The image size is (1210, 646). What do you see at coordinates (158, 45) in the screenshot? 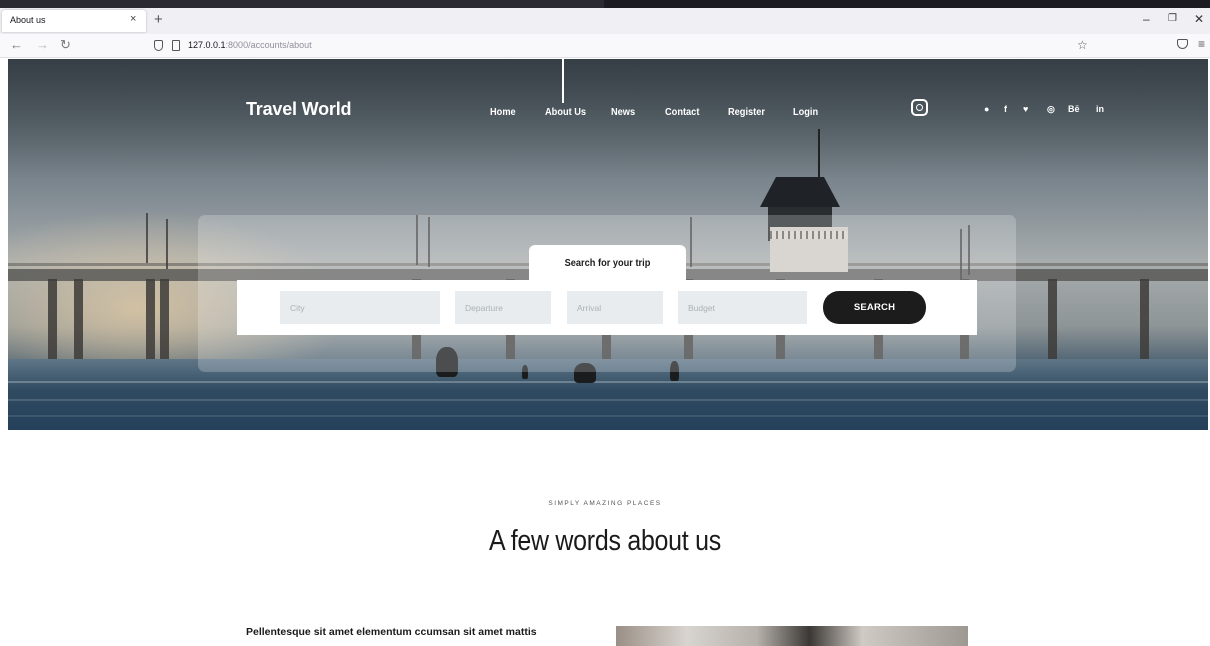
I see `tracking-shield-icon` at bounding box center [158, 45].